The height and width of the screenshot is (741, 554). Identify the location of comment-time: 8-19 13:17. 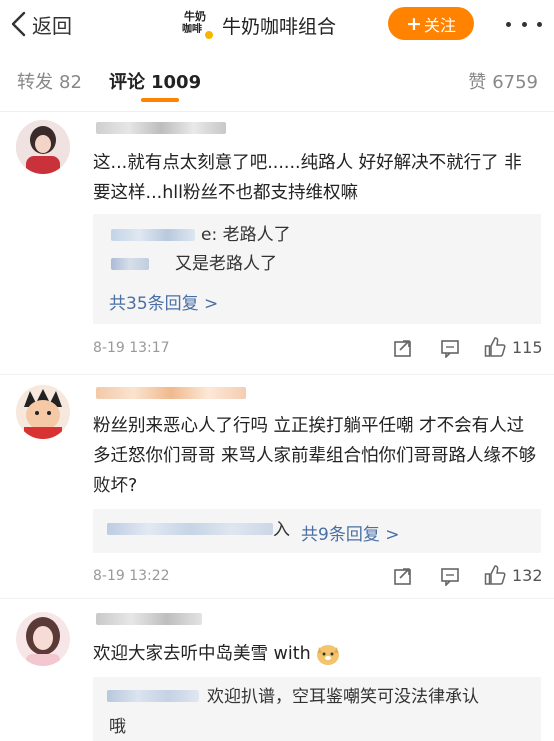
(131, 348).